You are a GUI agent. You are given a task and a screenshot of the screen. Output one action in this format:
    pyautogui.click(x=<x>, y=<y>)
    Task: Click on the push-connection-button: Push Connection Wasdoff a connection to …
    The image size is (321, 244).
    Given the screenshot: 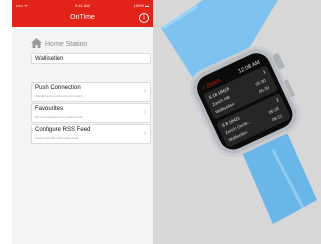 What is the action you would take?
    pyautogui.click(x=91, y=92)
    